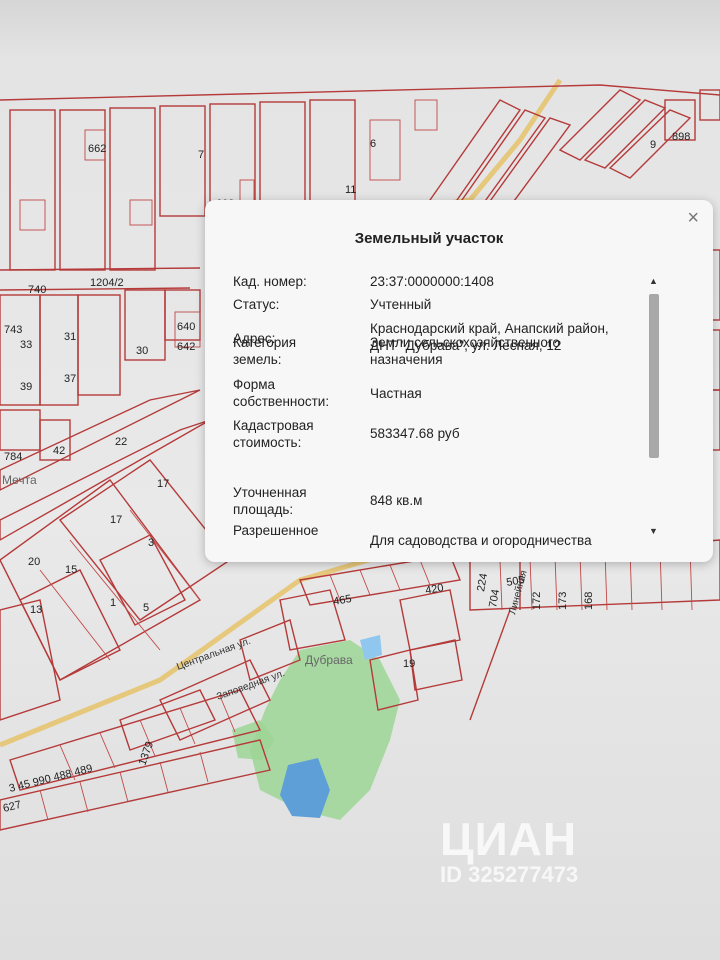 The image size is (720, 960). Describe the element at coordinates (481, 145) in the screenshot. I see `road-north` at that location.